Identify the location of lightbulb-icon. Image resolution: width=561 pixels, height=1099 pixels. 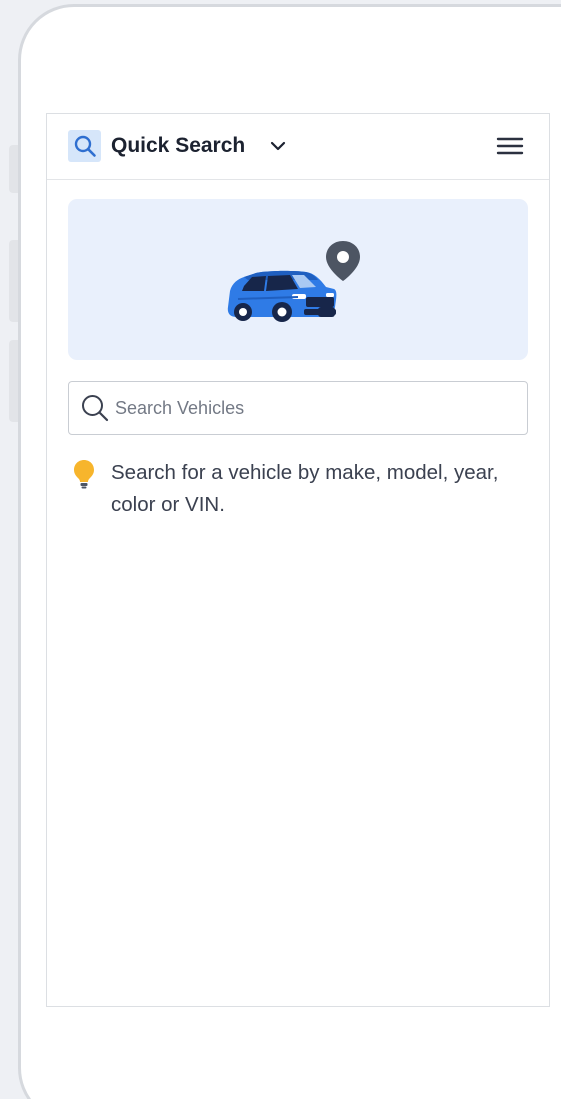
(84, 474).